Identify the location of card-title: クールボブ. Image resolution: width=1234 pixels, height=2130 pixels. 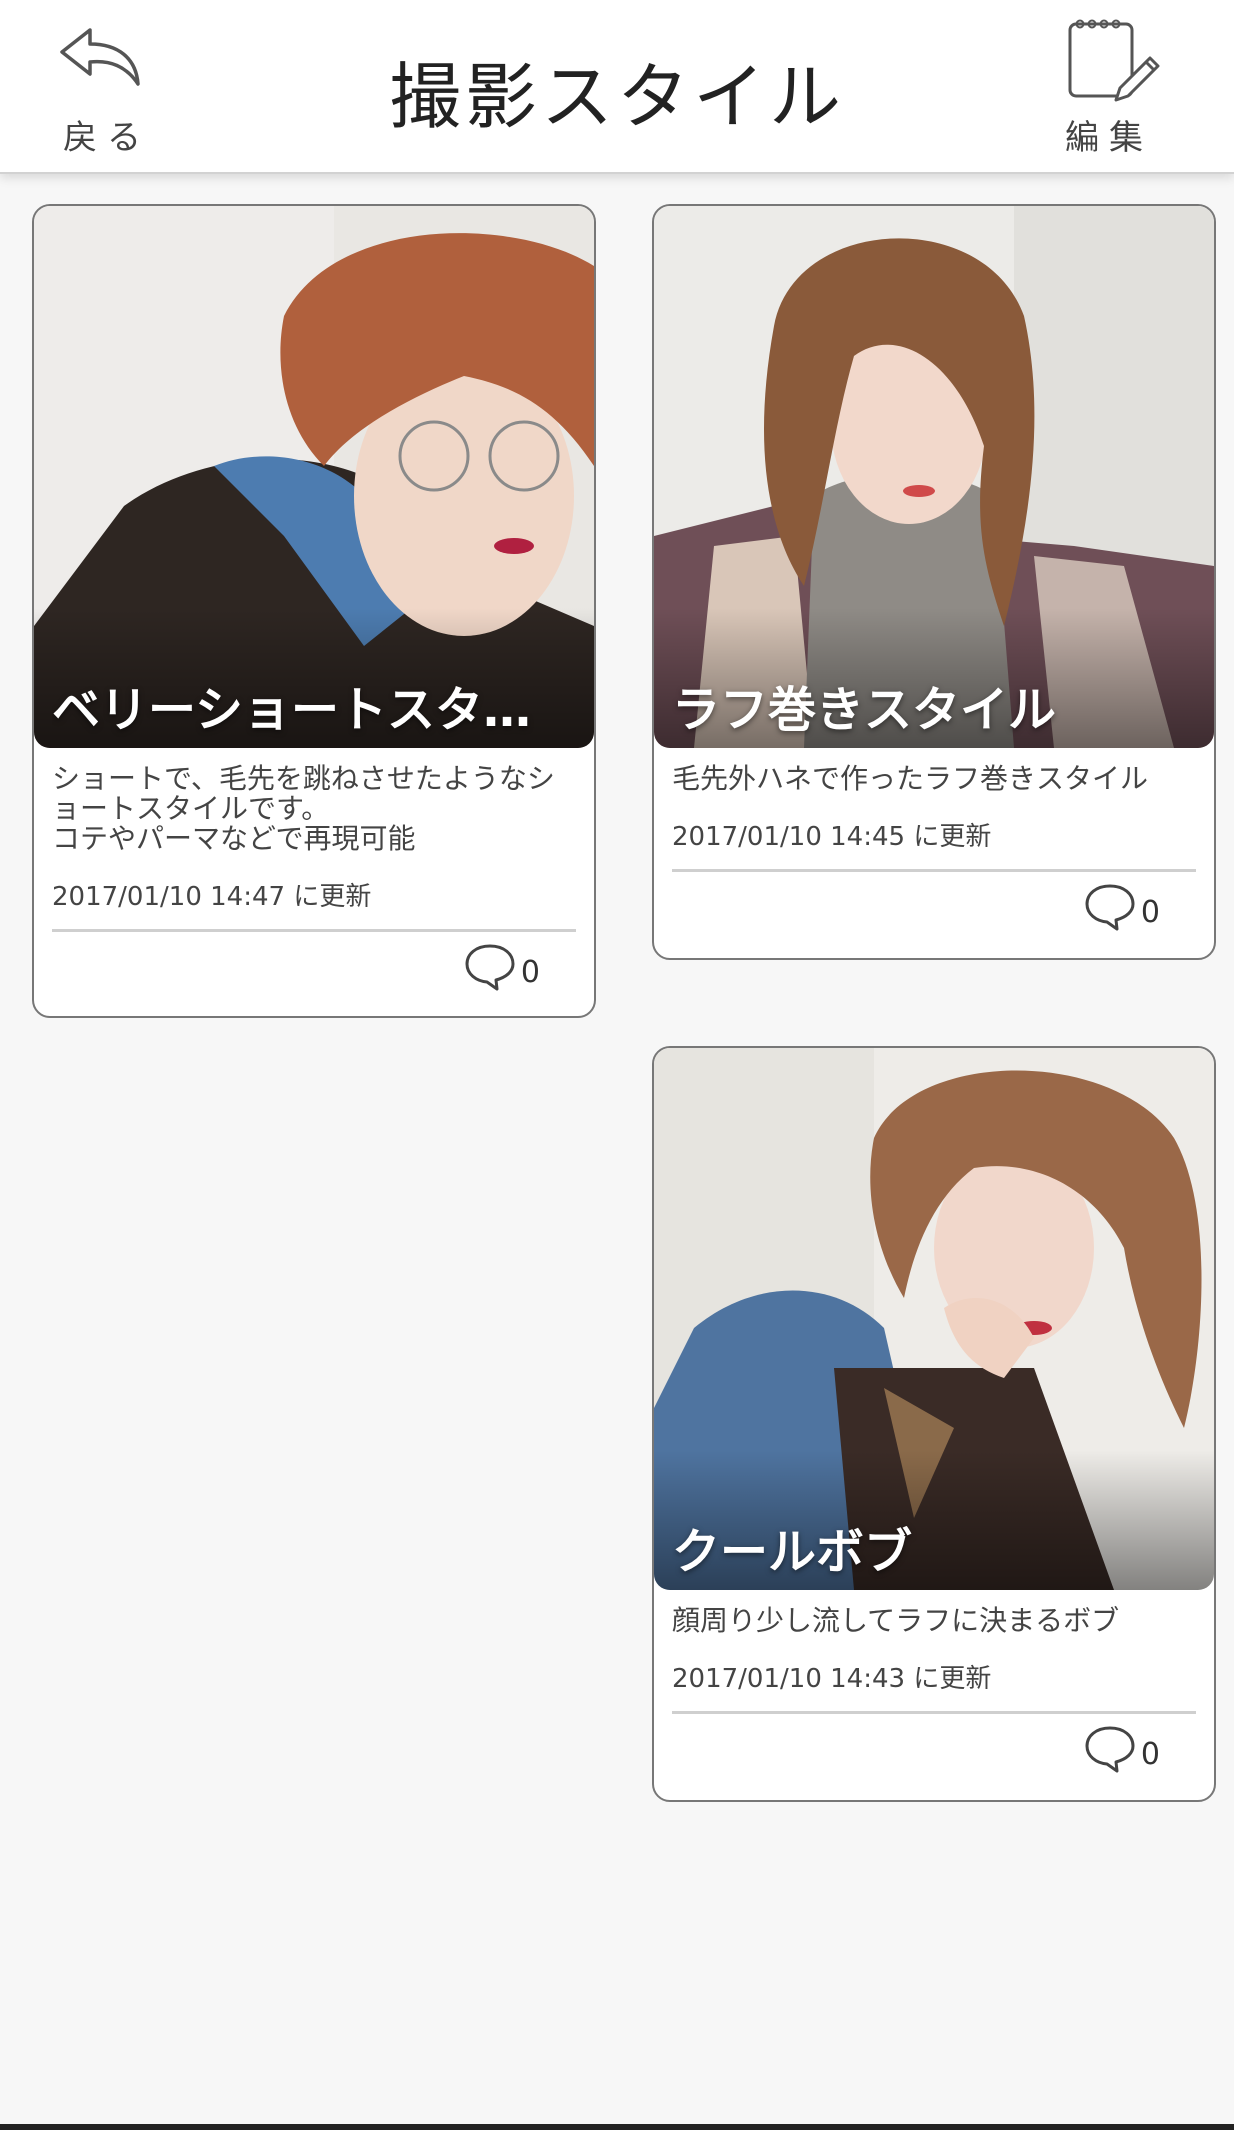
(792, 1552).